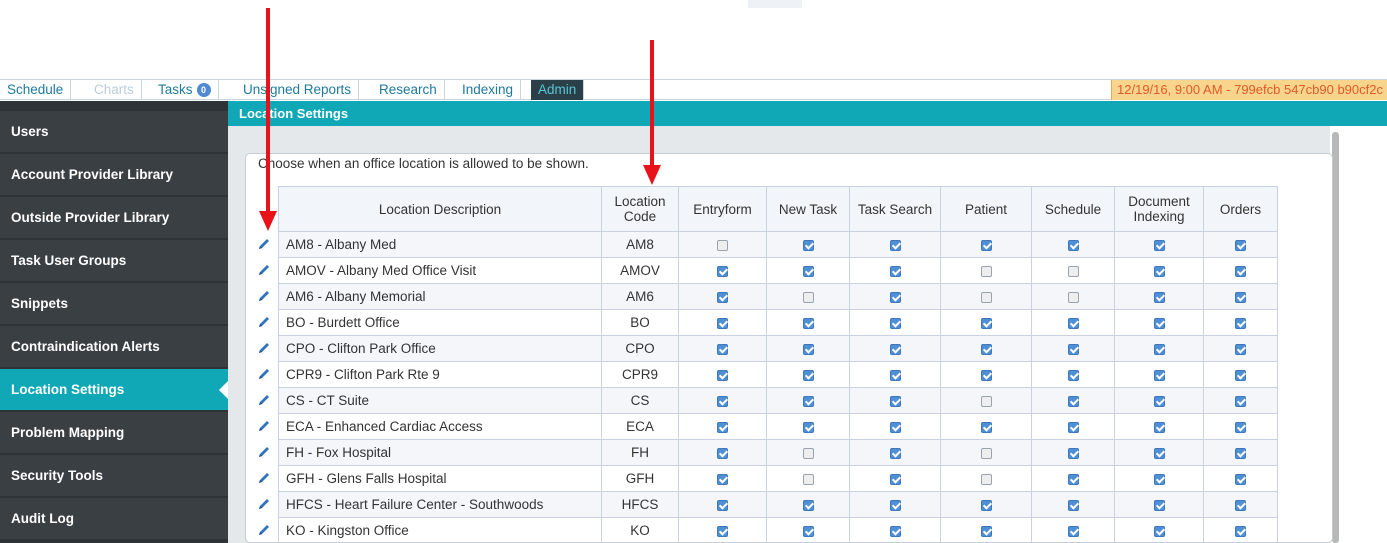  Describe the element at coordinates (114, 174) in the screenshot. I see `sidebar-item-account-provider-library: Account Provider Library` at that location.